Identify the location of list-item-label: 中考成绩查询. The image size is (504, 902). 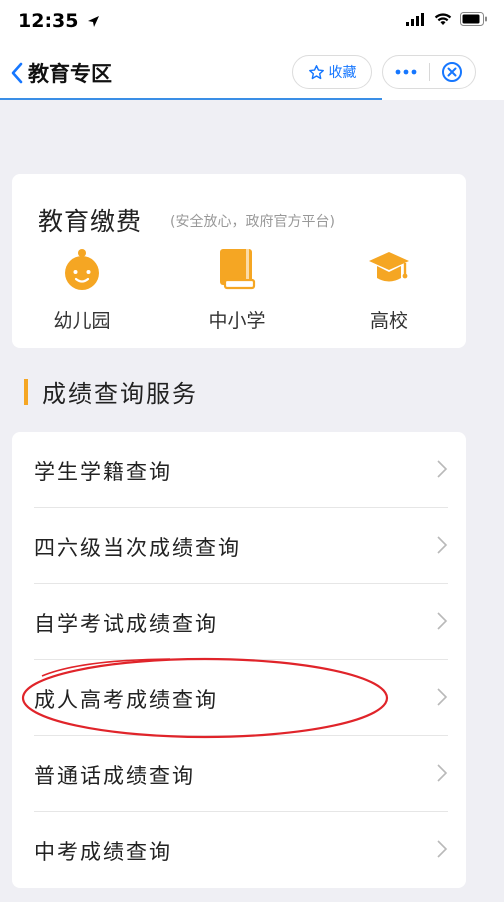
(103, 852).